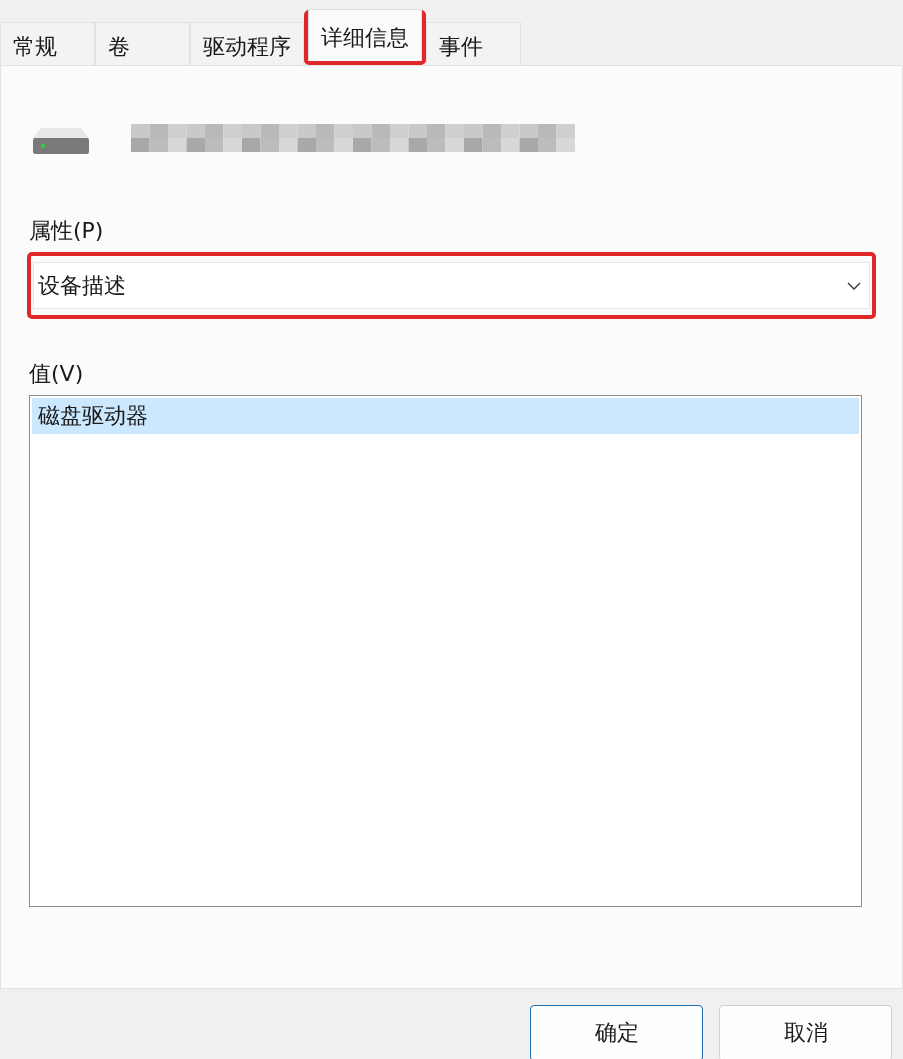 Image resolution: width=903 pixels, height=1059 pixels. I want to click on property-label: 属性(P), so click(67, 231).